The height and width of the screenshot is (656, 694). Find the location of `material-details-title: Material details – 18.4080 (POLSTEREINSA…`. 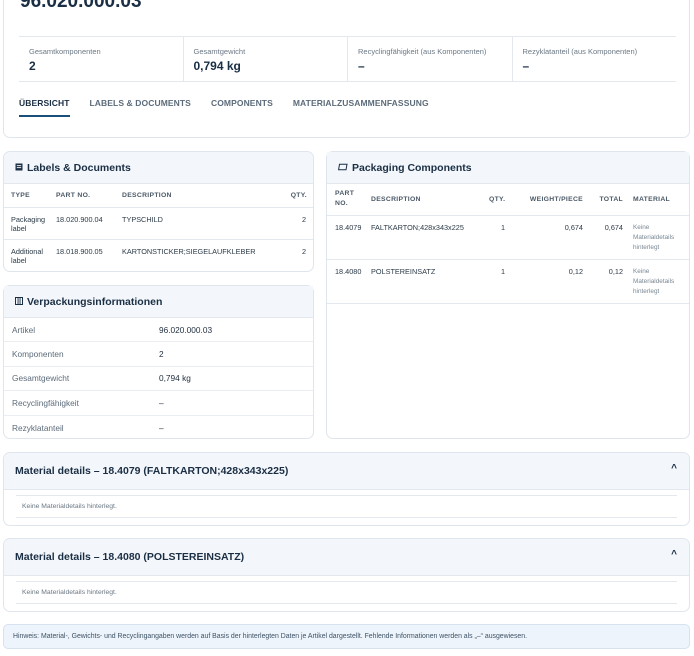

material-details-title: Material details – 18.4080 (POLSTEREINSA… is located at coordinates (130, 557).